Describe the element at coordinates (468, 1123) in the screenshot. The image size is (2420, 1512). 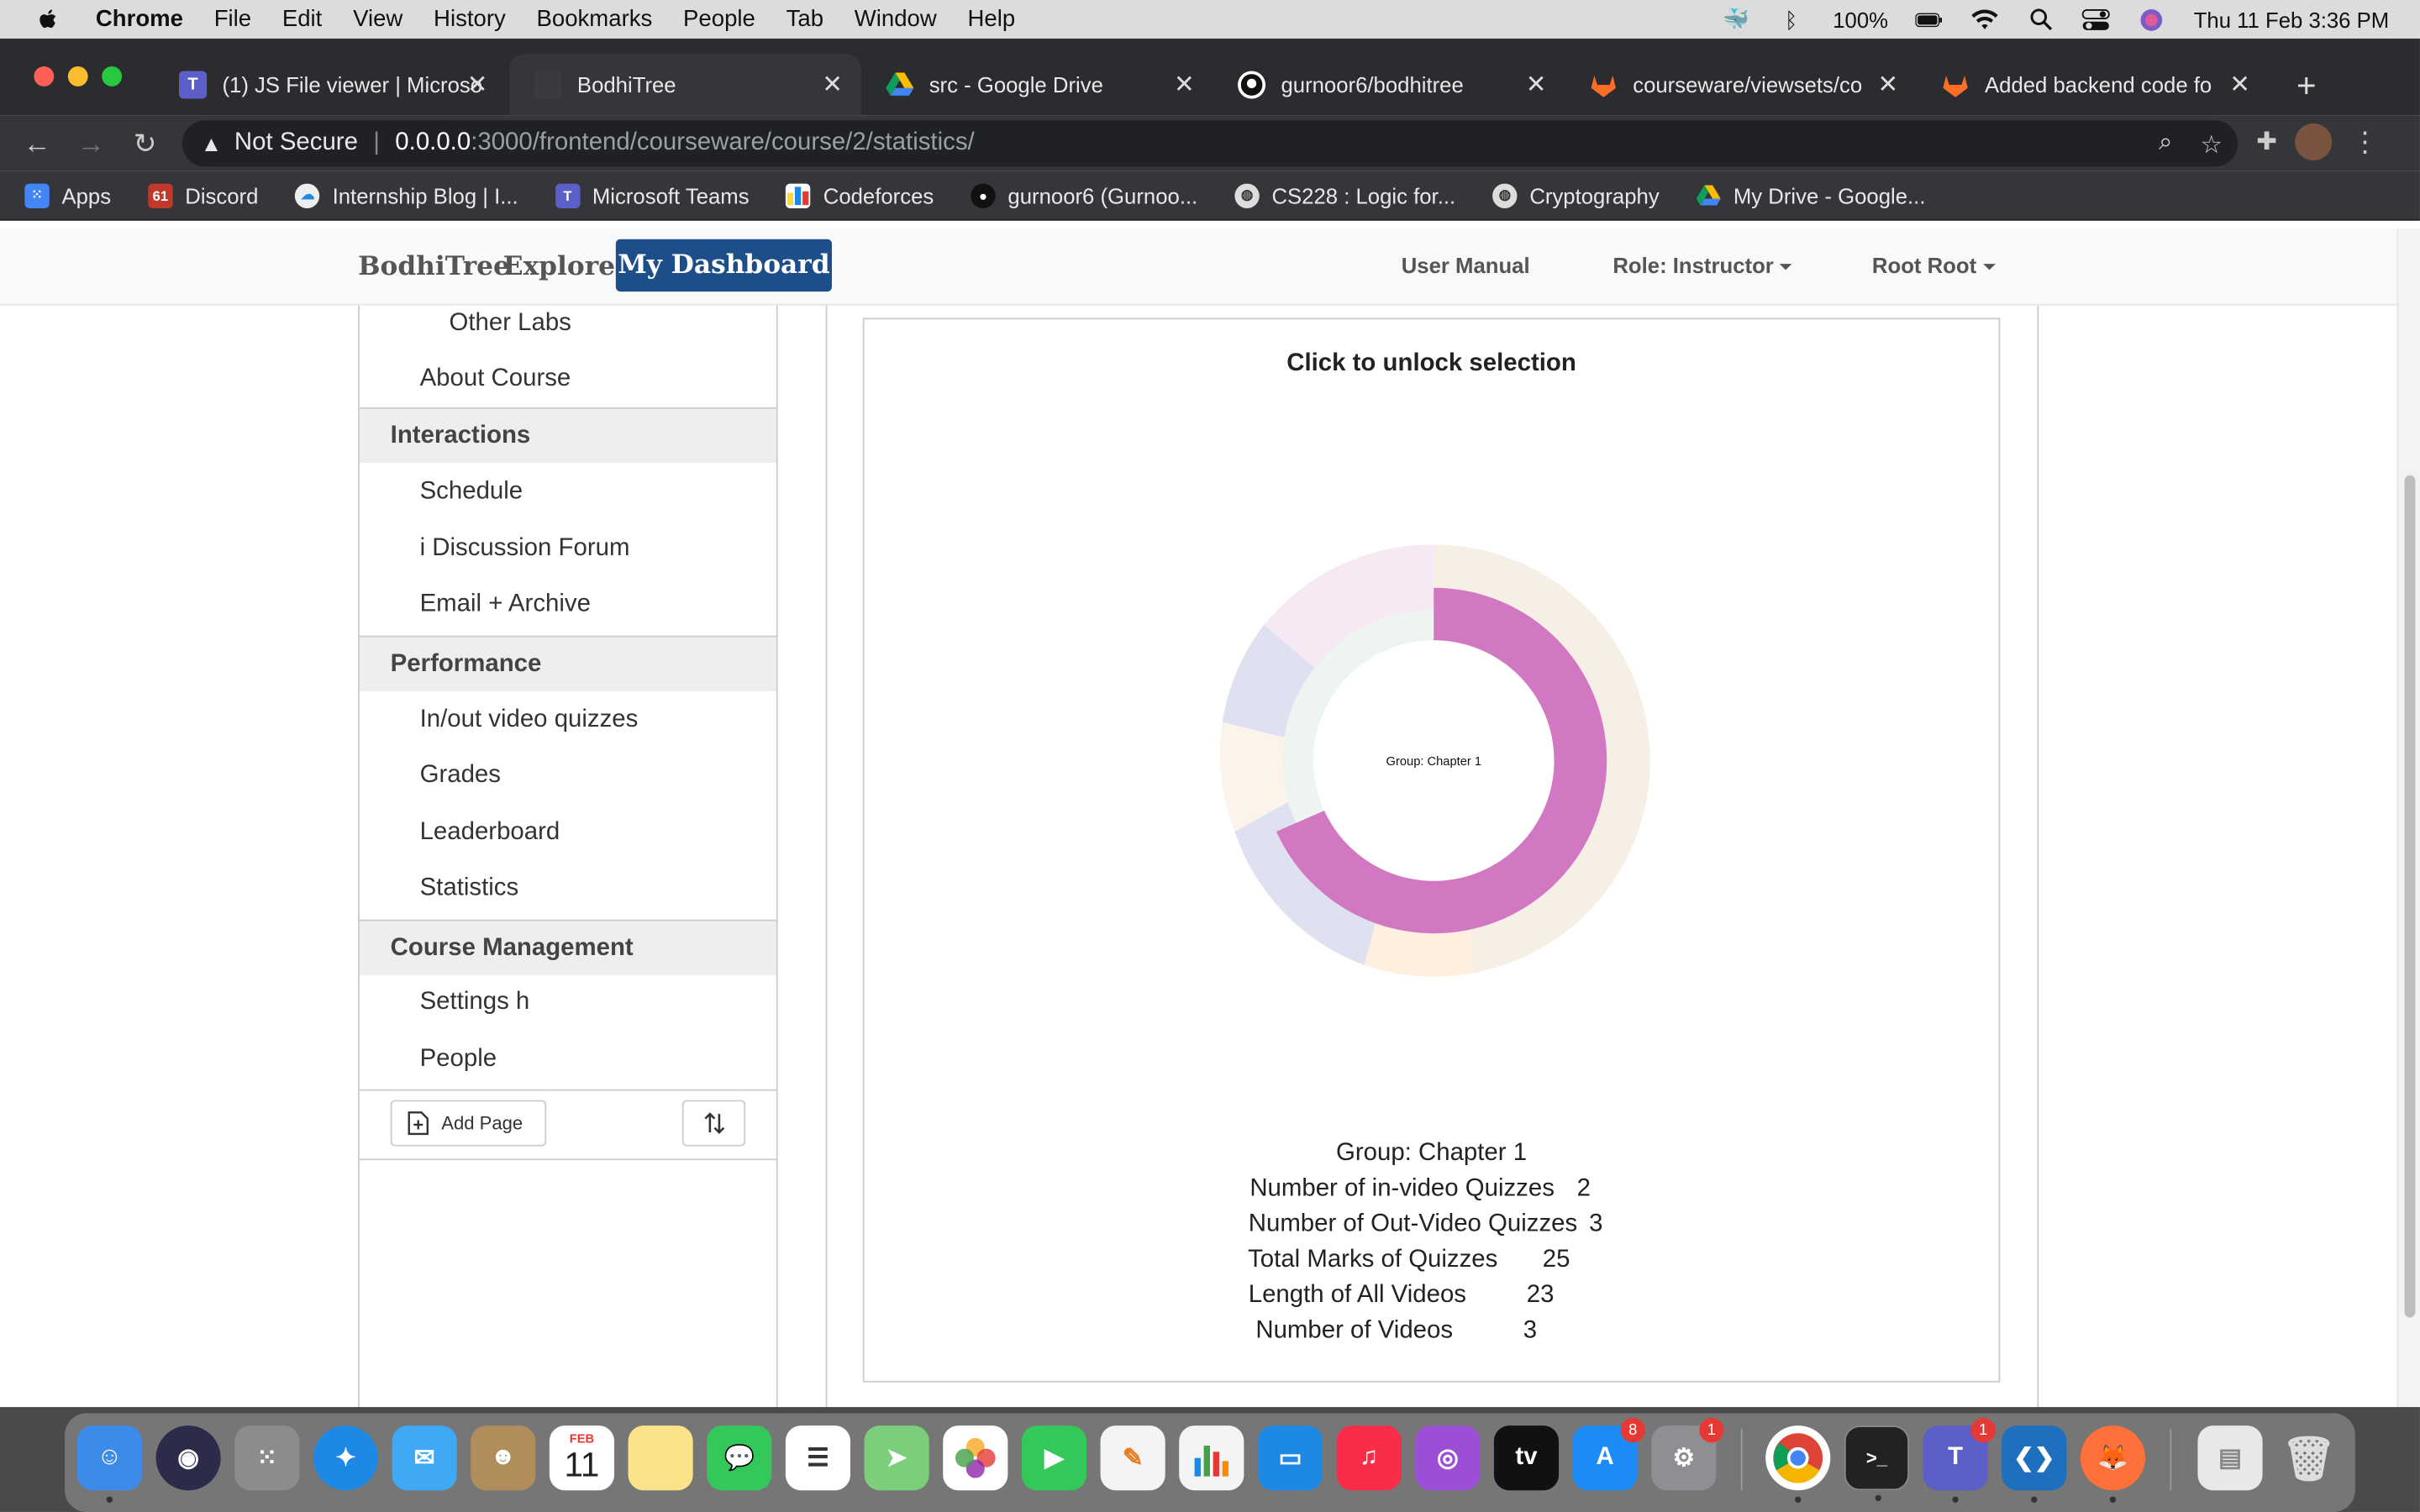
I see `add-page-button: Add Page` at that location.